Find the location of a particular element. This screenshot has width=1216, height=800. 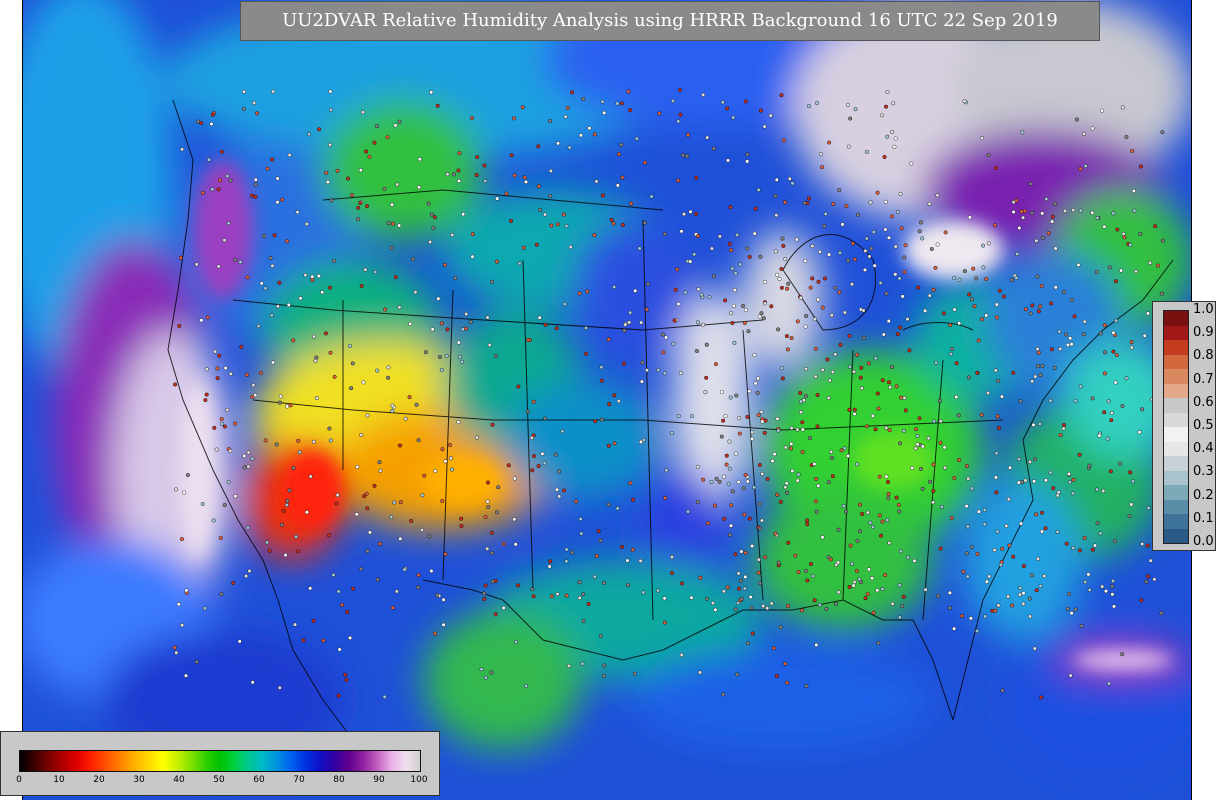

bias-colorbar-segment is located at coordinates (1176, 405).